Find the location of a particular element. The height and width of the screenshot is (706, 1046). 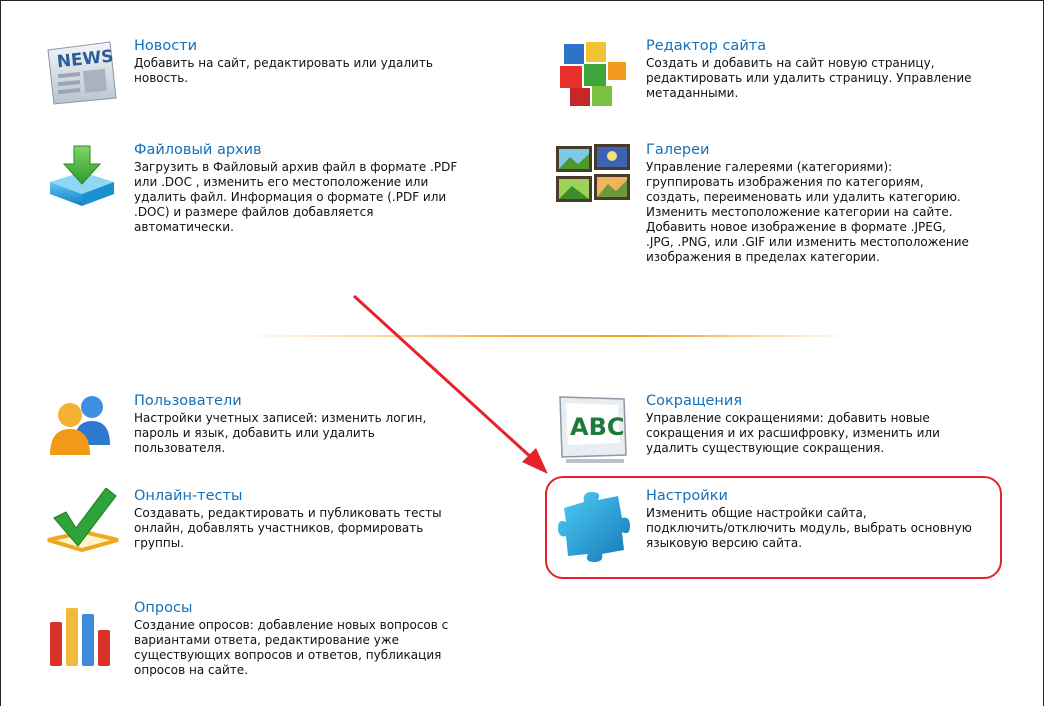

abbreviations-title-link: Сокращения is located at coordinates (836, 401).